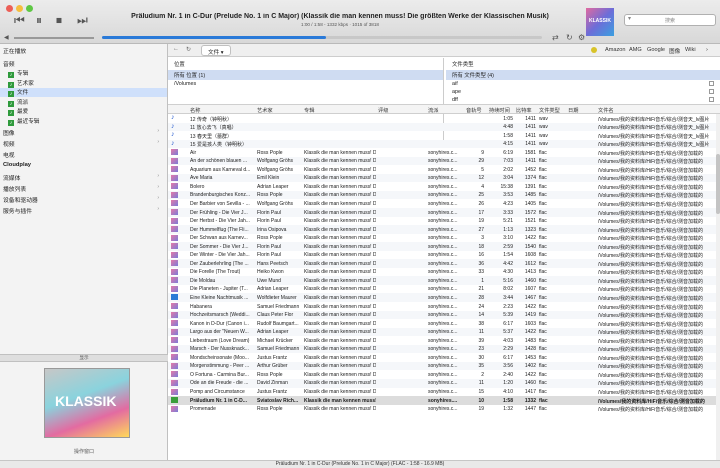  Describe the element at coordinates (14, 50) in the screenshot. I see `sidebar-now-playing: 正在播放` at that location.